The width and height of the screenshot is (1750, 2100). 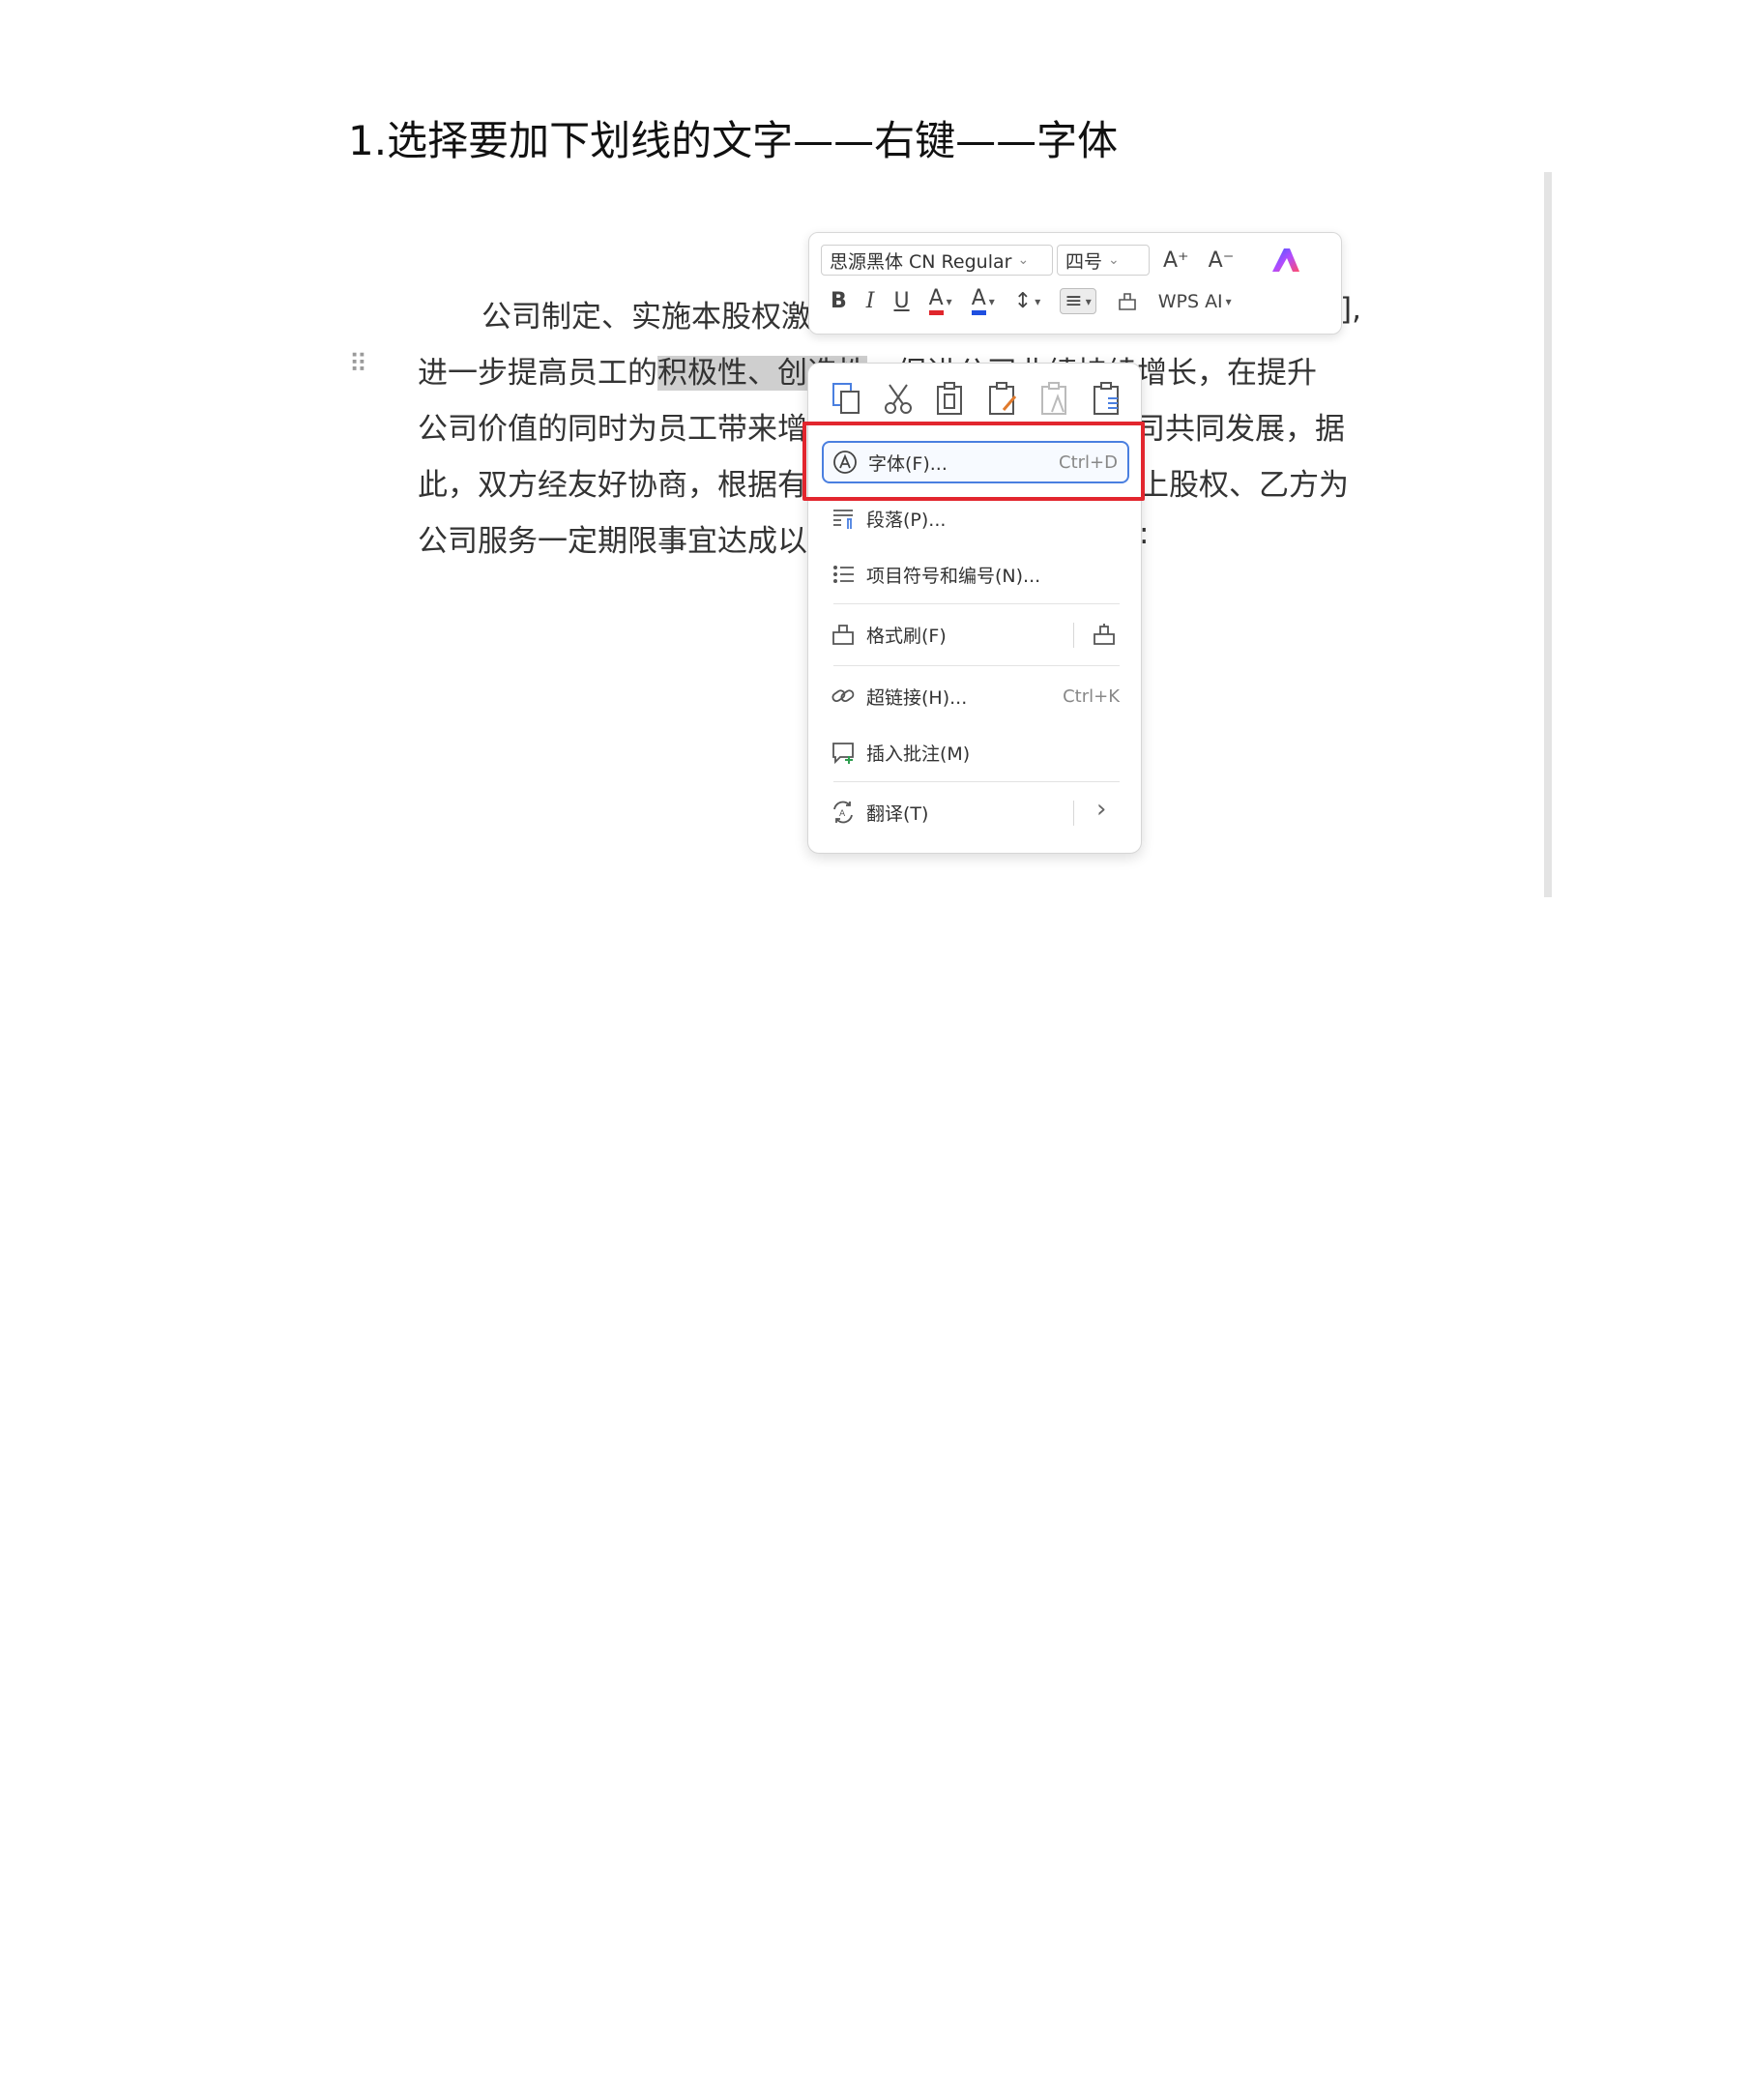 I want to click on copy-icon, so click(x=846, y=398).